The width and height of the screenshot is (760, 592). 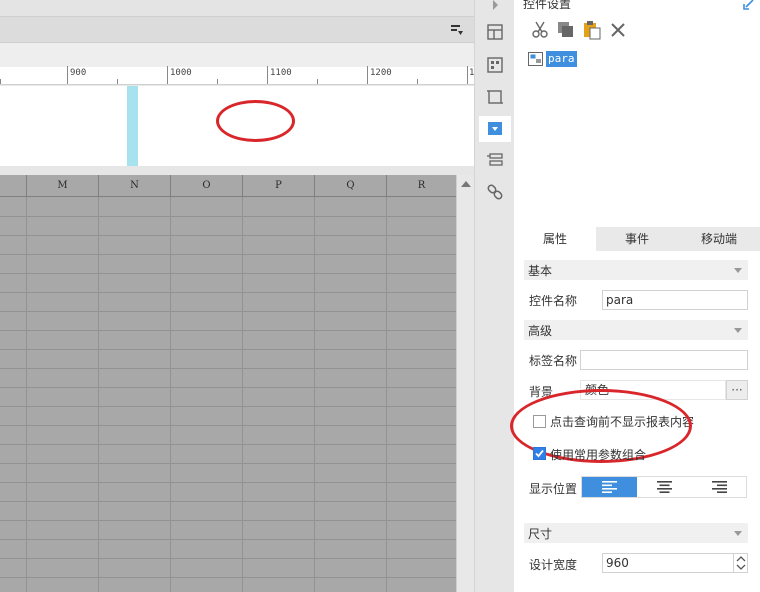 What do you see at coordinates (737, 390) in the screenshot?
I see `background-more-button: ···` at bounding box center [737, 390].